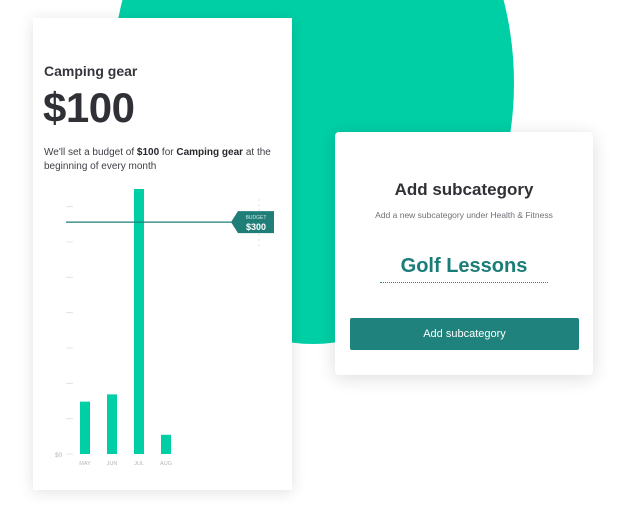 This screenshot has width=631, height=516. What do you see at coordinates (464, 266) in the screenshot?
I see `subcategory-name-input` at bounding box center [464, 266].